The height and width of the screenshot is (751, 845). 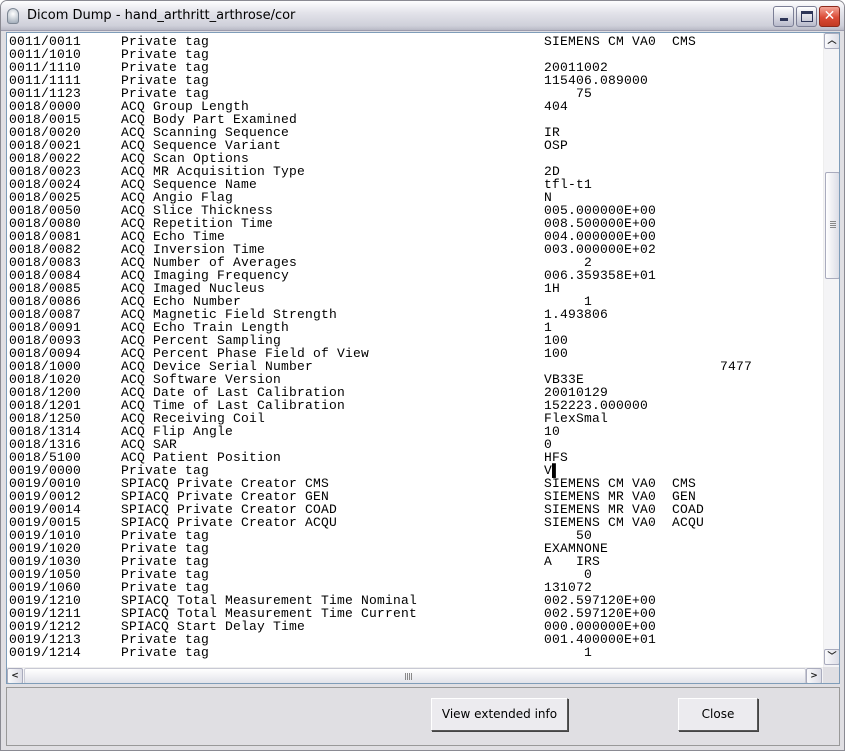 I want to click on vertical-scroll-thumb, so click(x=832, y=225).